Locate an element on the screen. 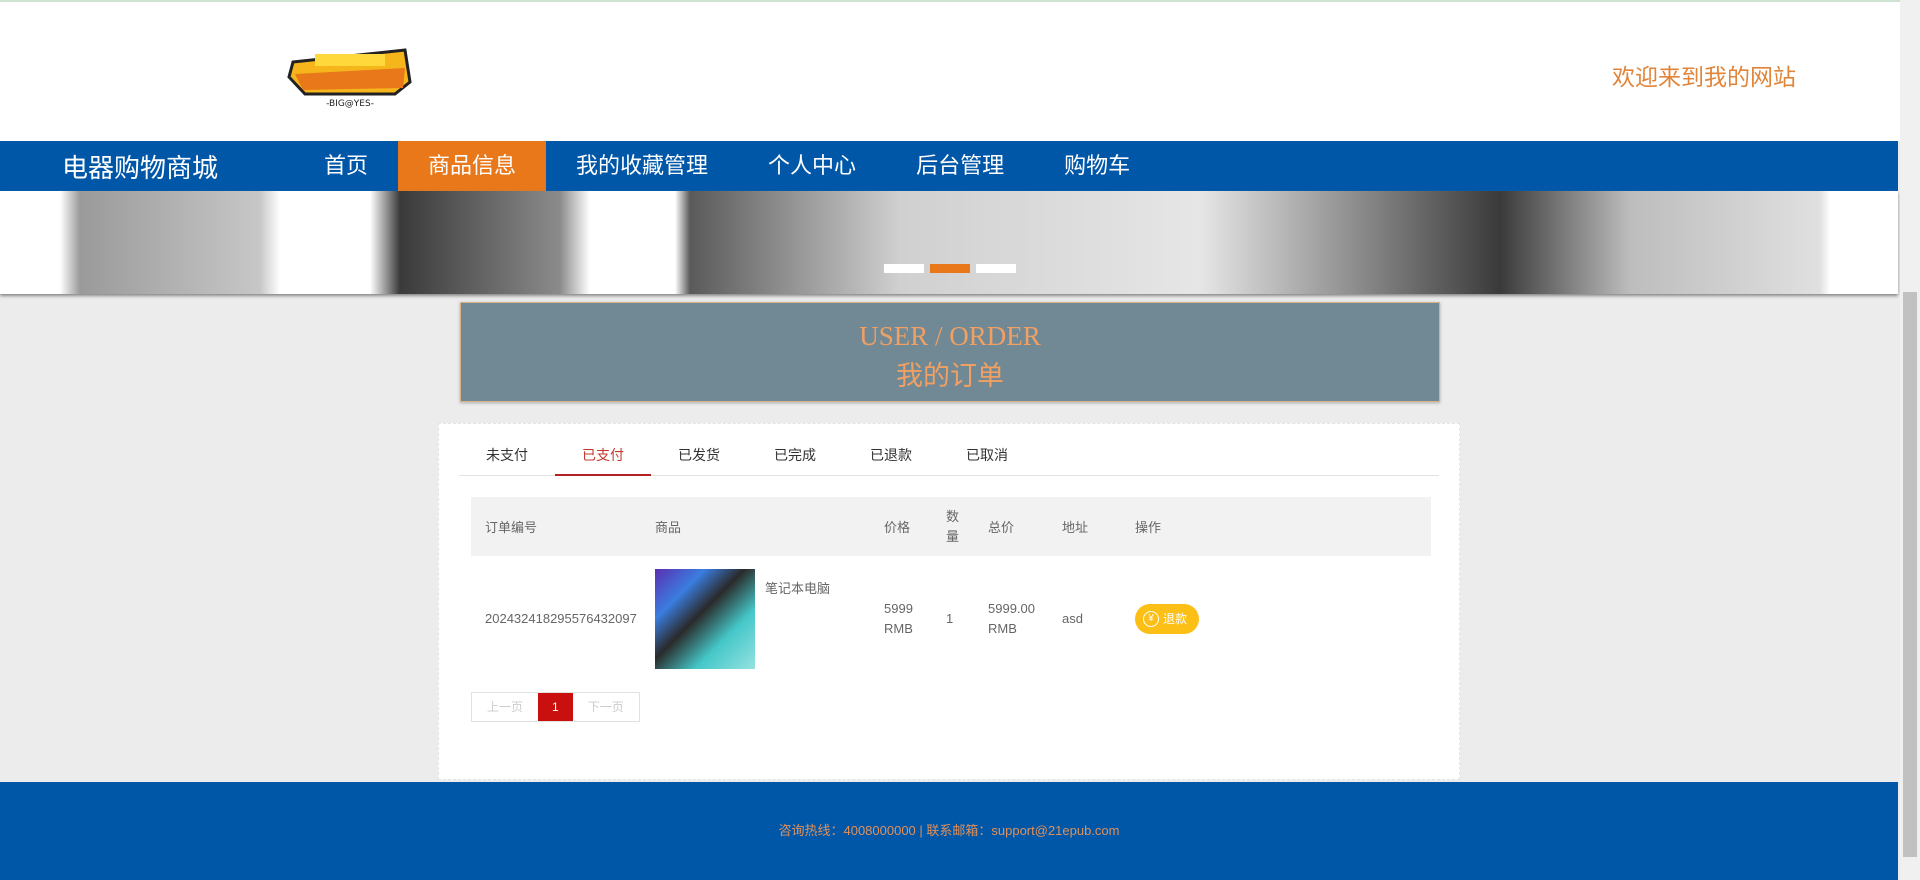 This screenshot has height=880, width=1920. main-nav: 电器购物商城 首页 商品信息 我的收藏管理 个人中心 后台管理 购物车 is located at coordinates (949, 166).